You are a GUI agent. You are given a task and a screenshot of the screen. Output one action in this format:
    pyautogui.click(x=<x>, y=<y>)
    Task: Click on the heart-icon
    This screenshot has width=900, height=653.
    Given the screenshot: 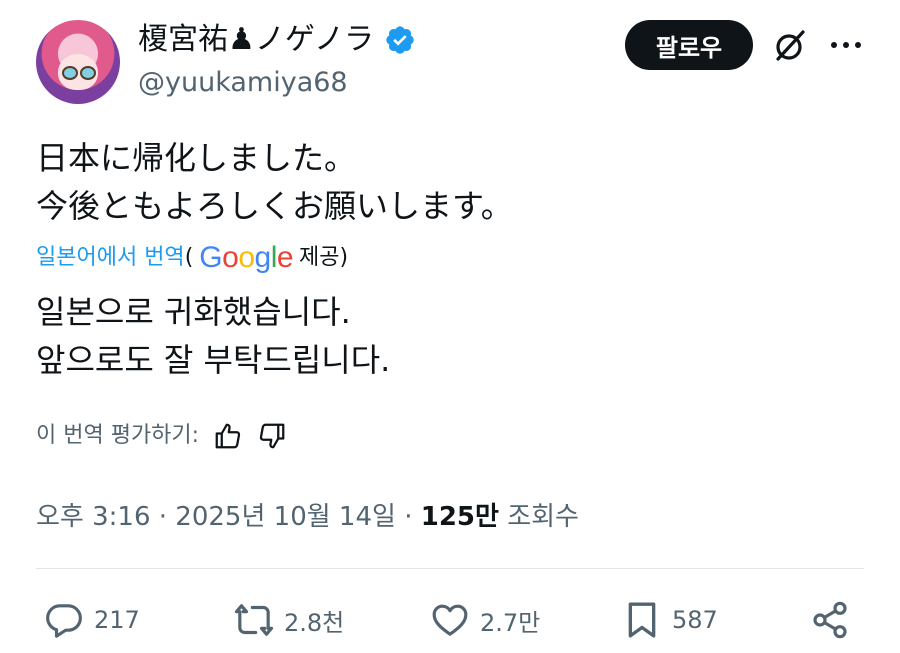 What is the action you would take?
    pyautogui.click(x=450, y=620)
    